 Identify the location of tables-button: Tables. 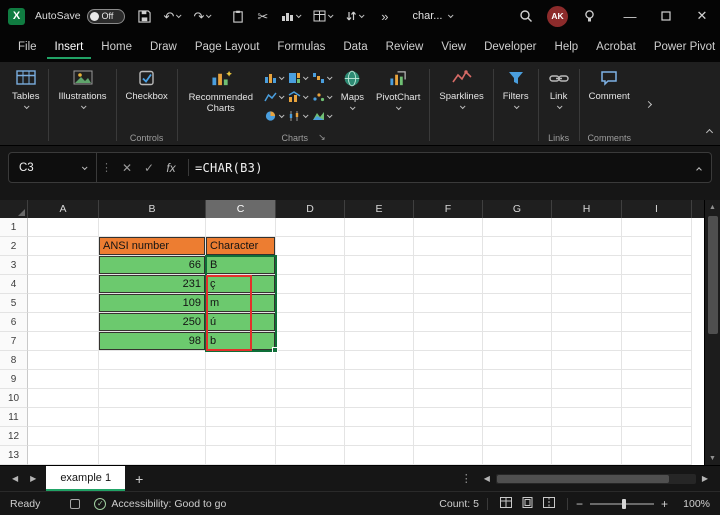
(25, 97).